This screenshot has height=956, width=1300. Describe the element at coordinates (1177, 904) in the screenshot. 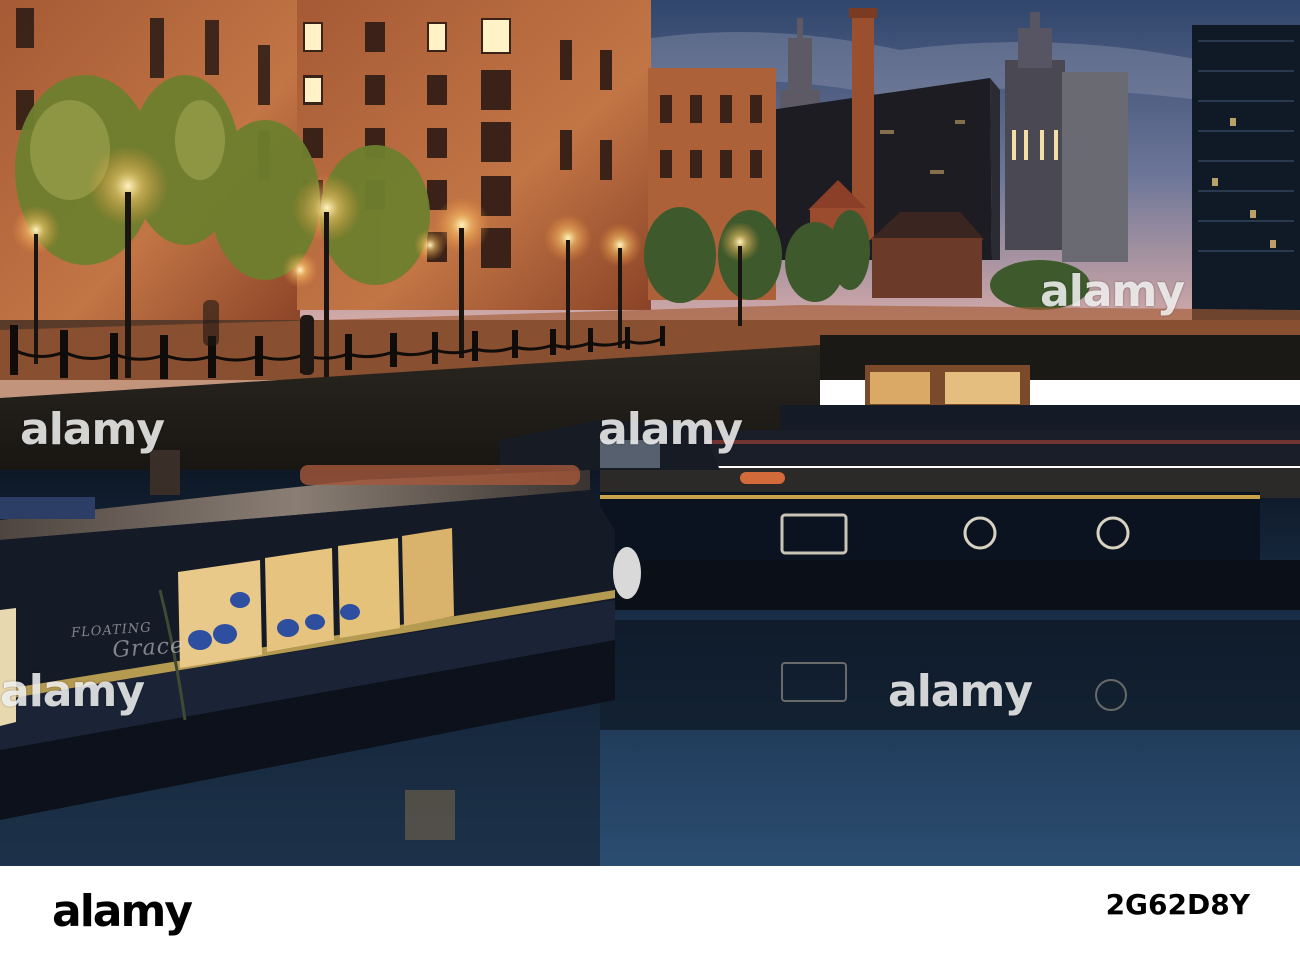

I see `image-id: 2G62D8Y` at that location.